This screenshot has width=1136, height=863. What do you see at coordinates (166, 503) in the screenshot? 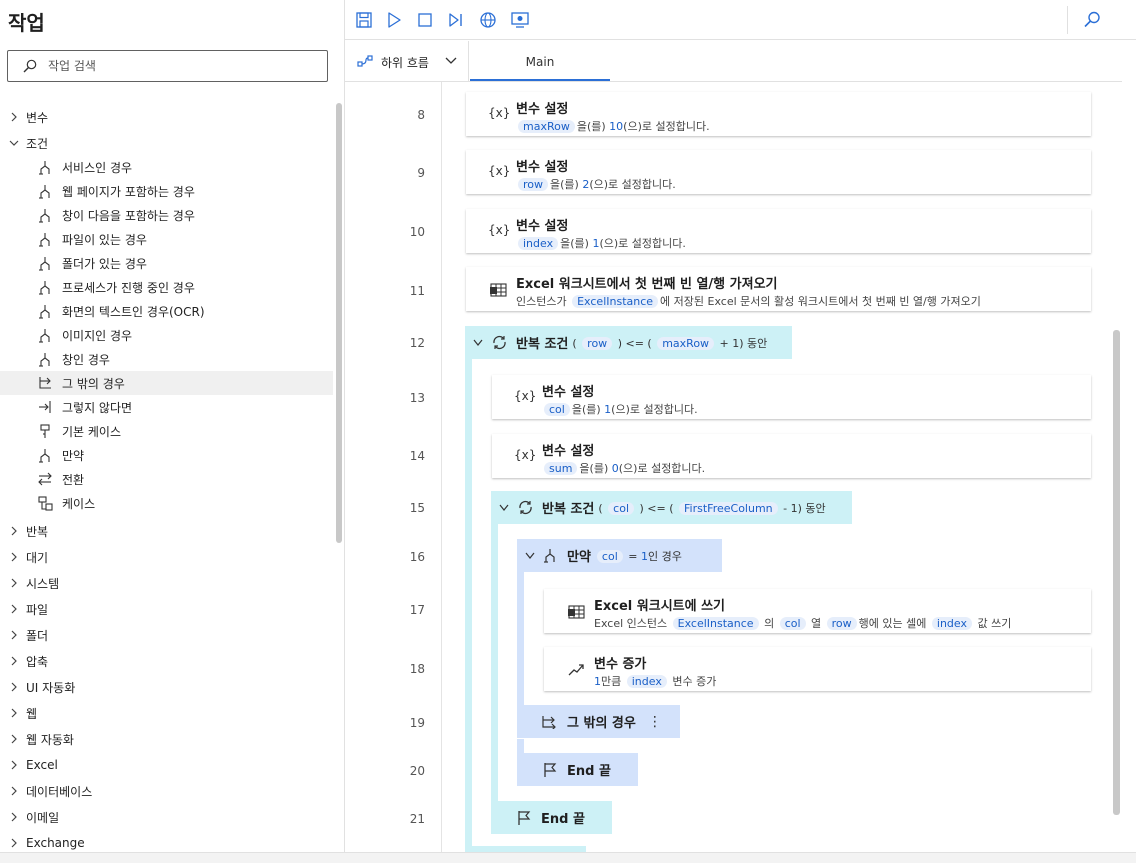
I see `action-item-14: 케이스` at bounding box center [166, 503].